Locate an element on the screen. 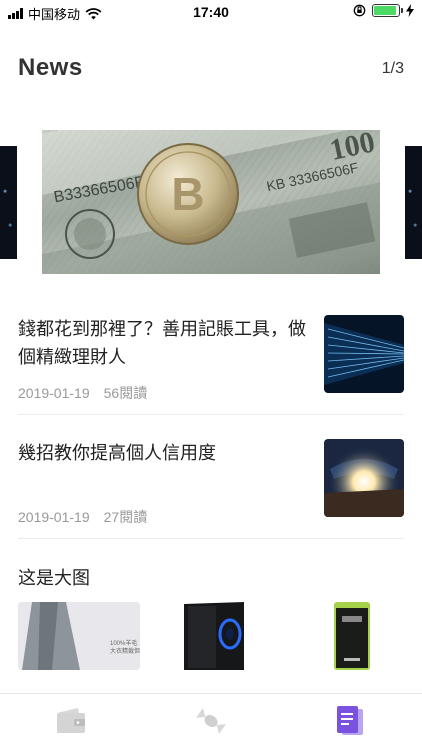 Image resolution: width=422 pixels, height=750 pixels. tab-bar is located at coordinates (211, 721).